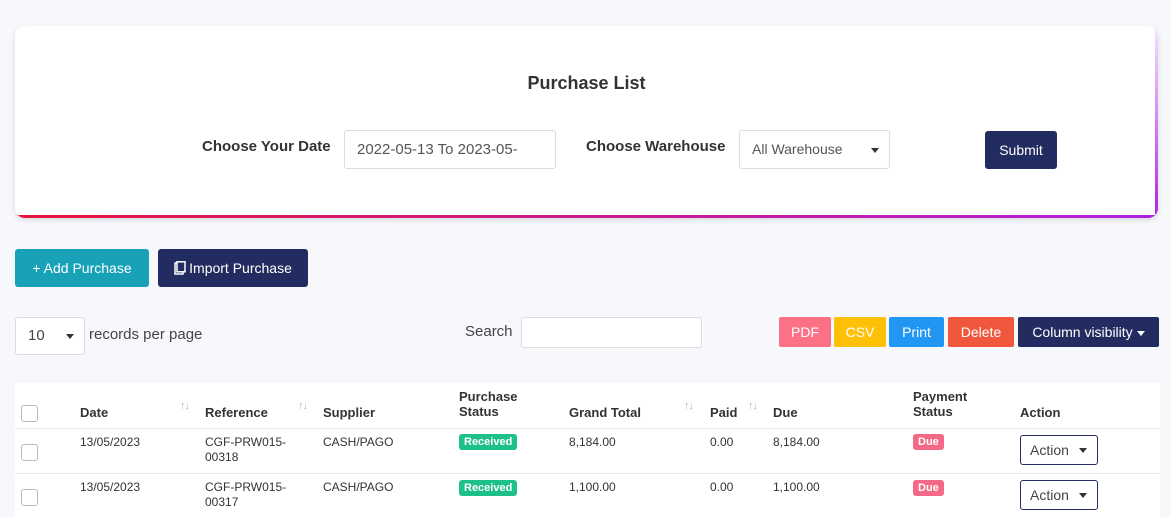 This screenshot has height=517, width=1171. Describe the element at coordinates (266, 146) in the screenshot. I see `date-label: Choose Your Date` at that location.